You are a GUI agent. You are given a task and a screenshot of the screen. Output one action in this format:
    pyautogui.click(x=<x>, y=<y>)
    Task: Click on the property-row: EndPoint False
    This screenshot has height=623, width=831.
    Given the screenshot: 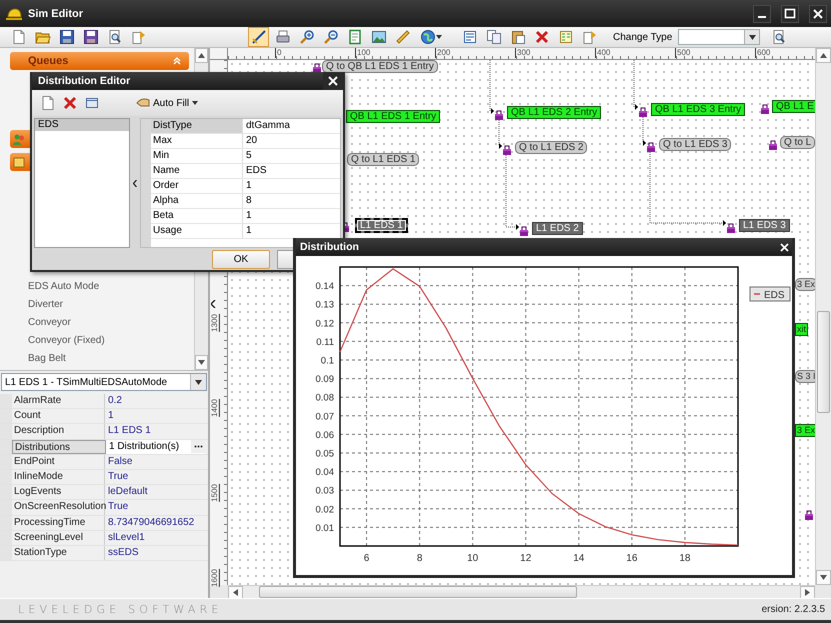 What is the action you would take?
    pyautogui.click(x=104, y=462)
    